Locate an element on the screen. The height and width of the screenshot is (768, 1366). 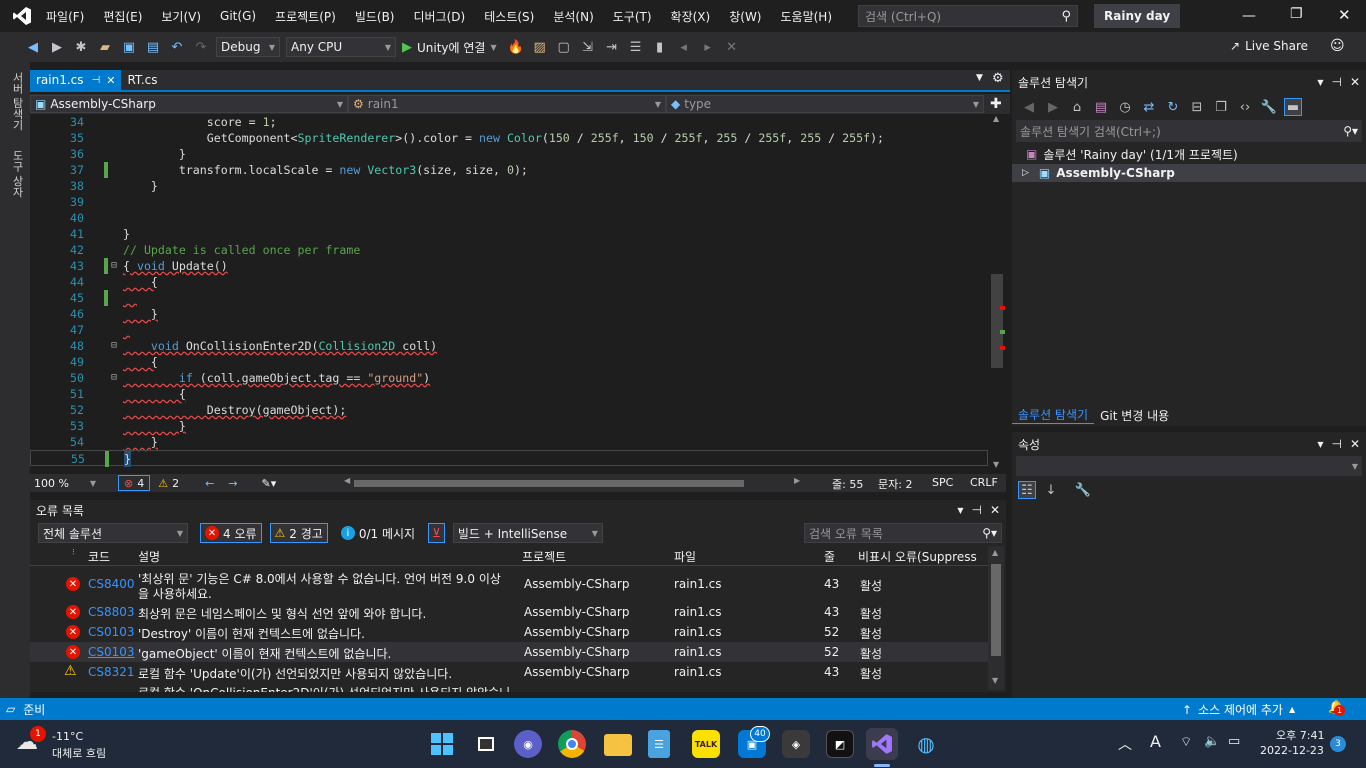
error-code: CS8400 is located at coordinates (111, 584).